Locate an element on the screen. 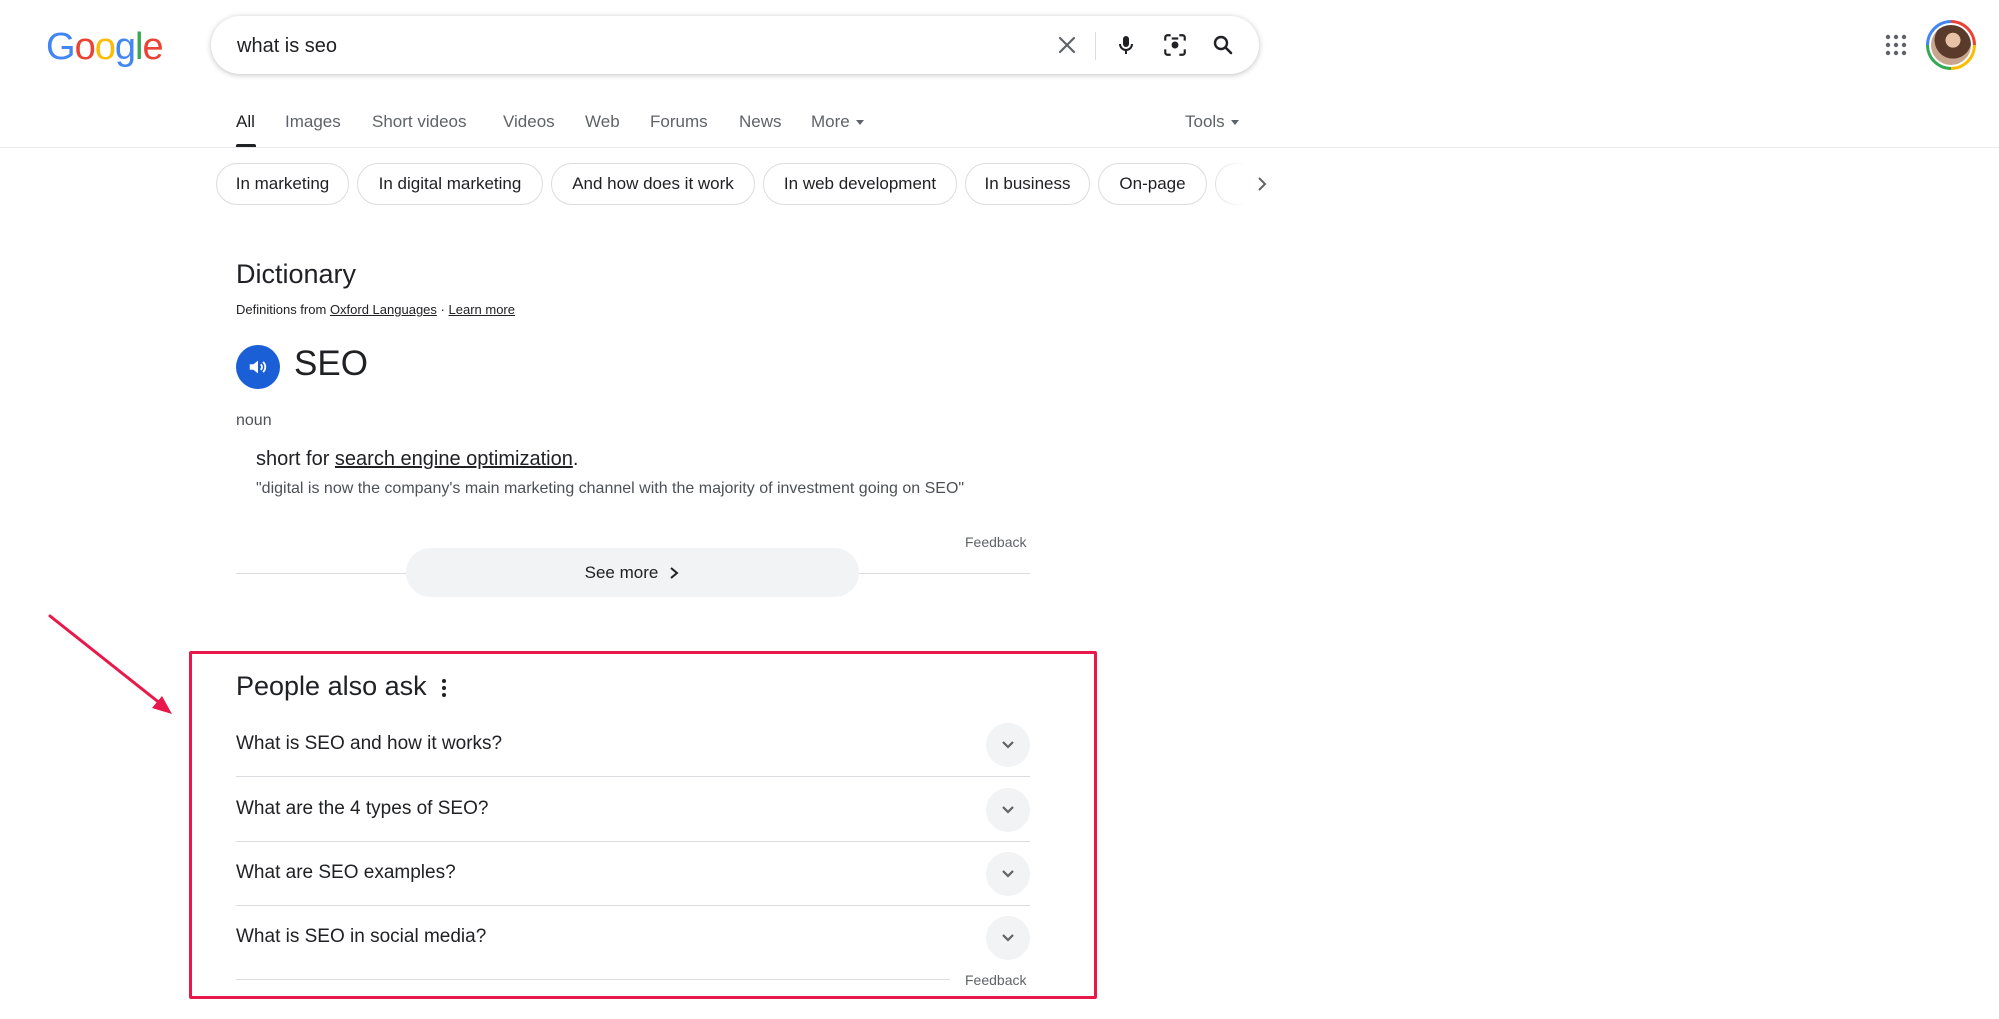 The image size is (1999, 1019). avatar-image is located at coordinates (1951, 45).